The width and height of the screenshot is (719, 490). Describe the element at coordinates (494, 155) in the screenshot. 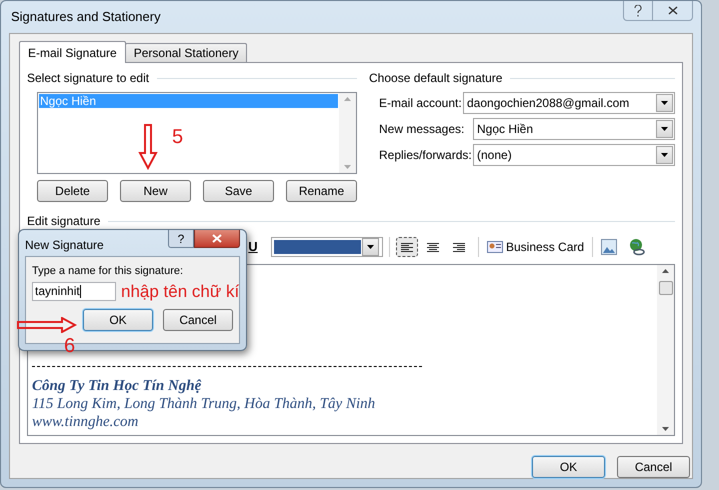

I see `dropdown-value: (none)` at that location.